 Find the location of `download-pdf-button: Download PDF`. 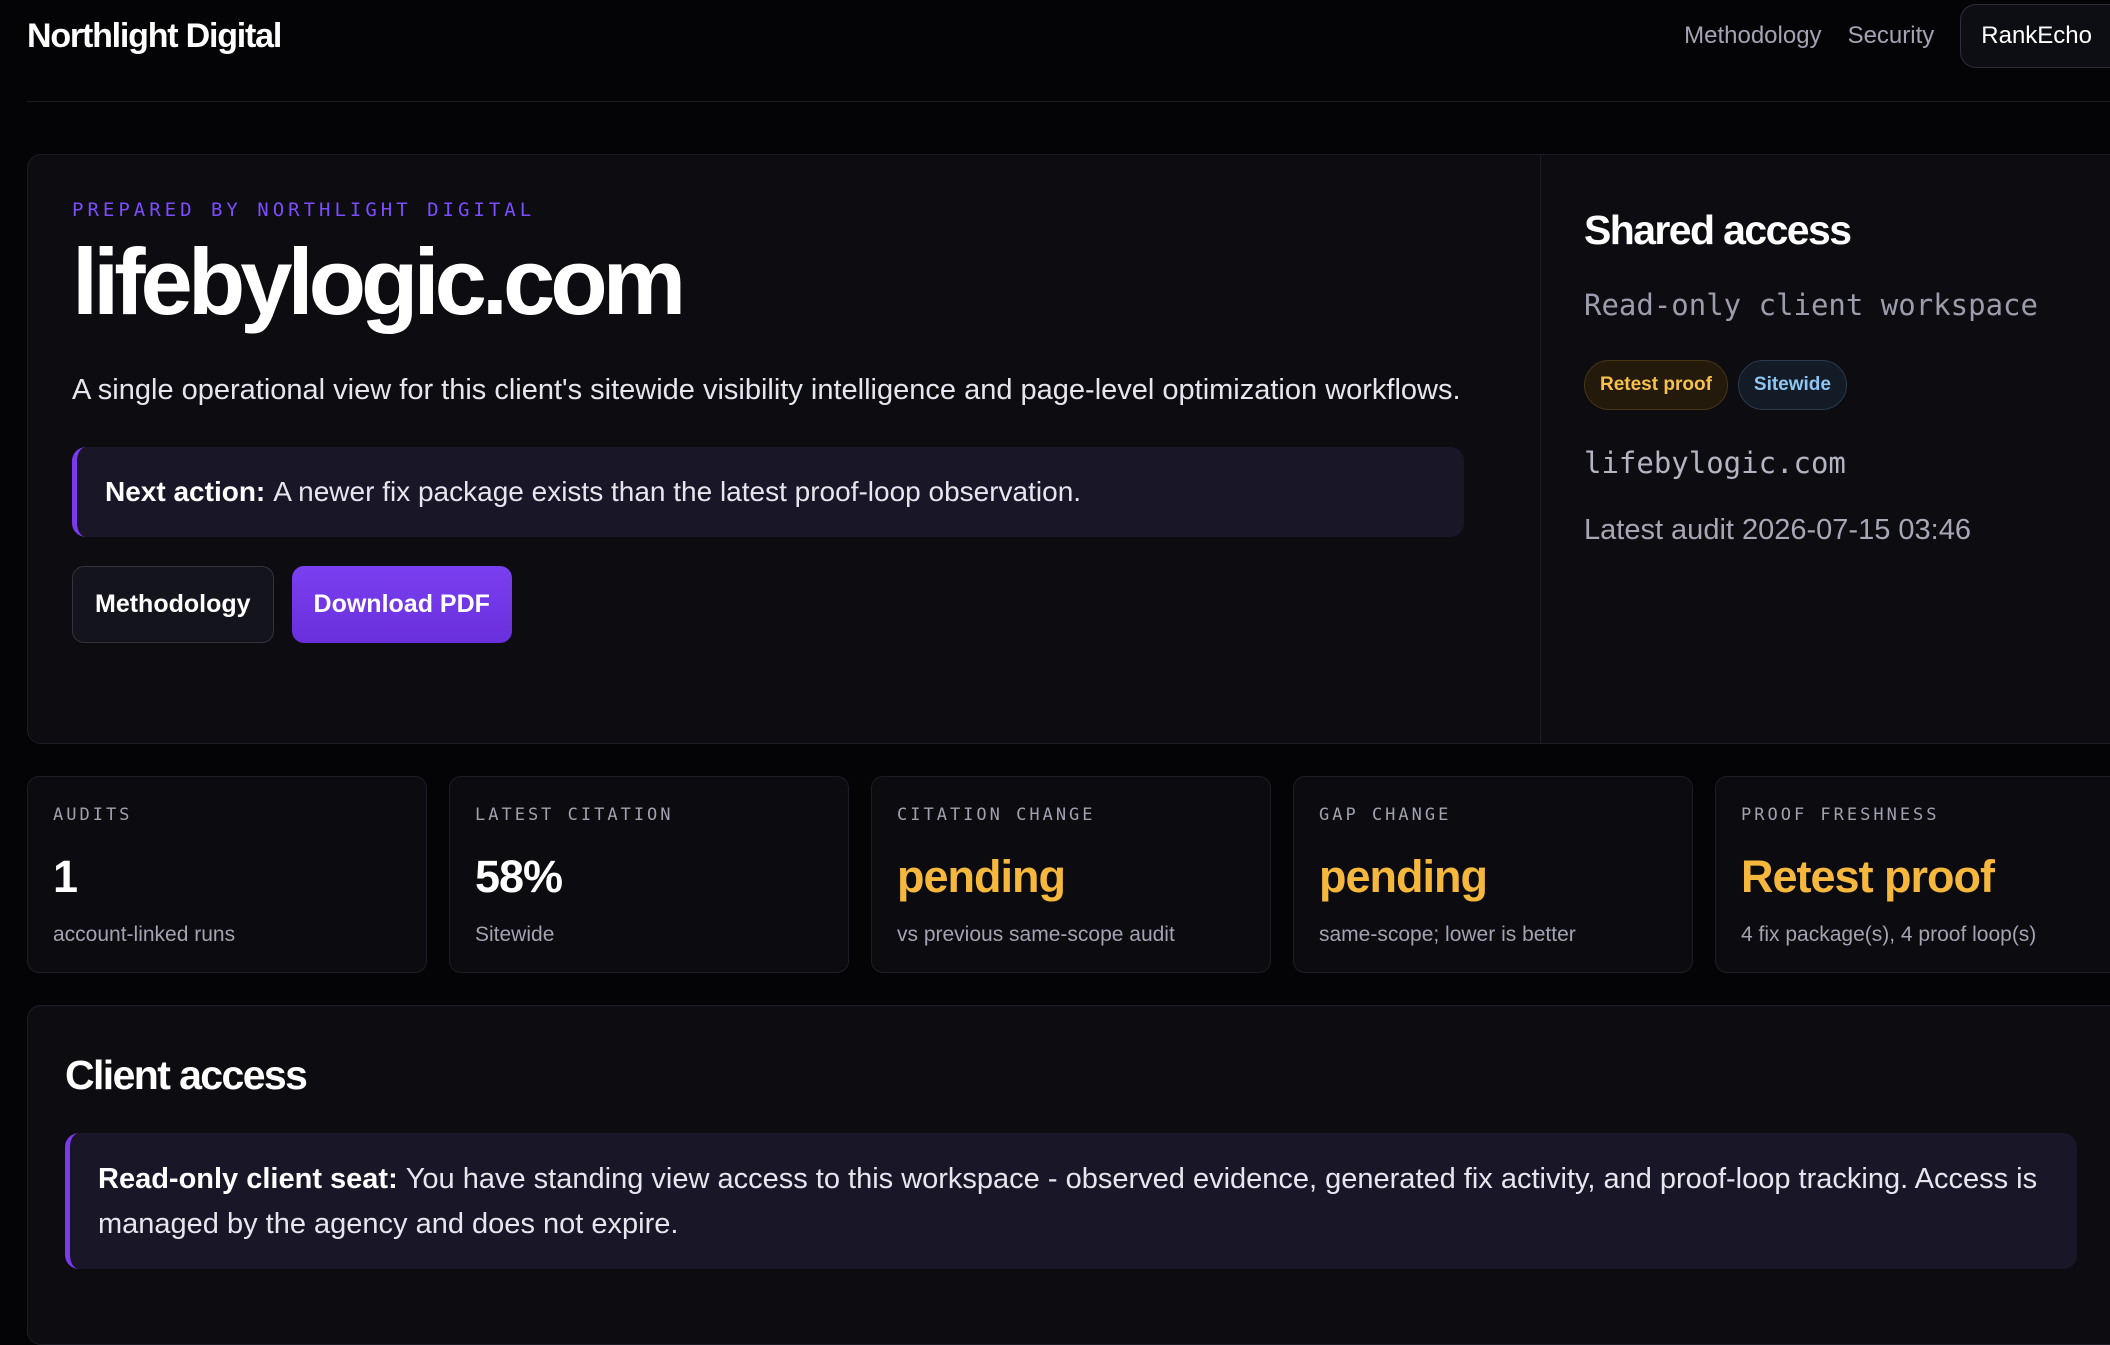

download-pdf-button: Download PDF is located at coordinates (401, 604).